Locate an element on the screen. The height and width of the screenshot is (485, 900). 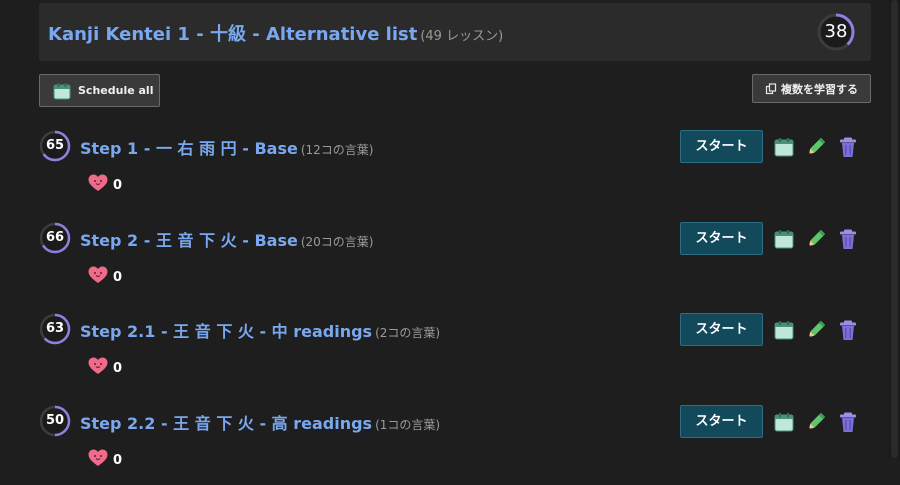
lesson-progress-value: 63 is located at coordinates (55, 328).